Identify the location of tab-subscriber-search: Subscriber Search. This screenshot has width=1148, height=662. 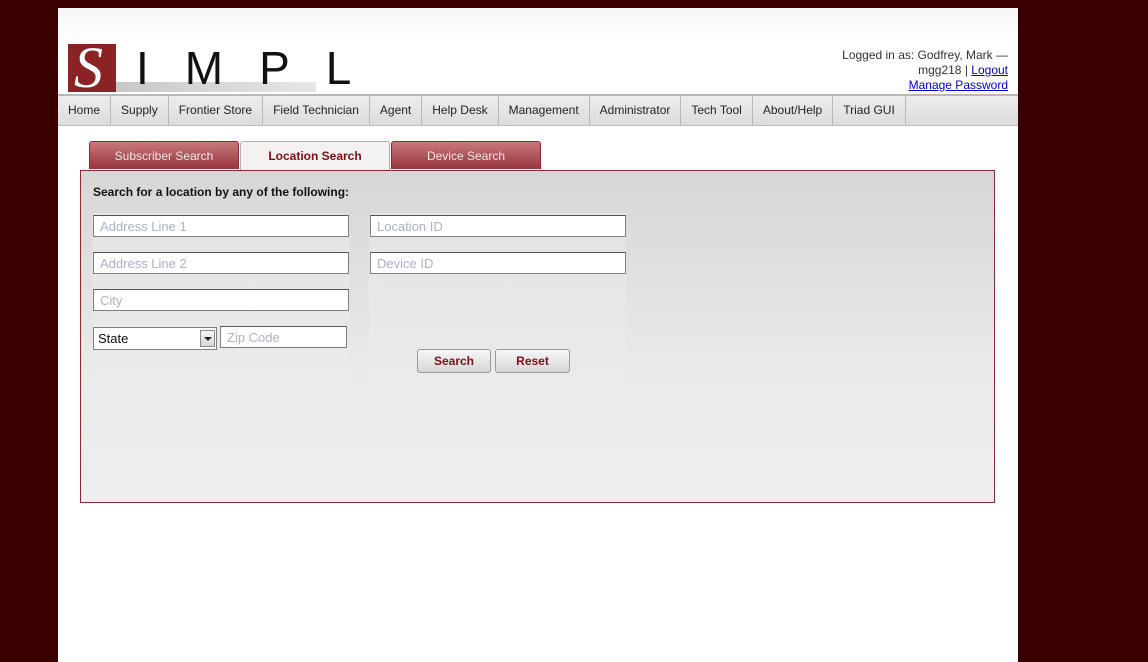
(164, 155).